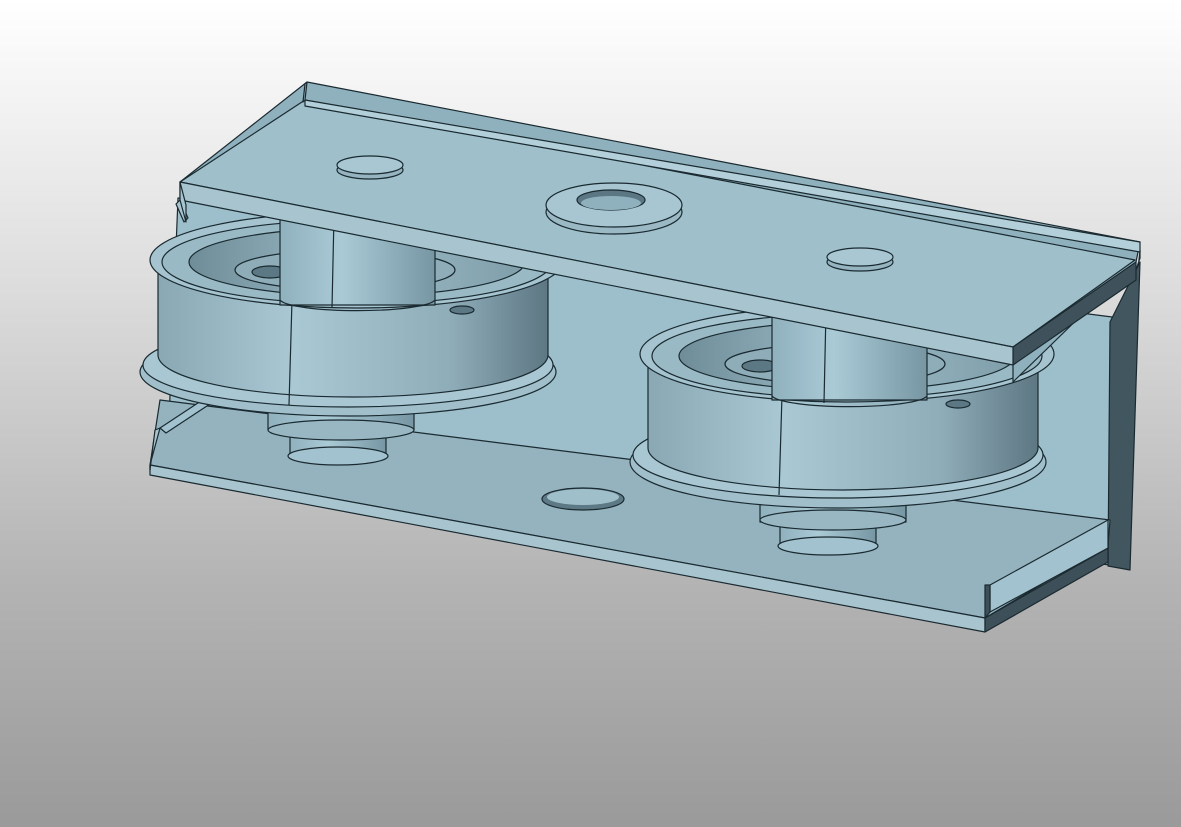  I want to click on top-stud-left, so click(370, 167).